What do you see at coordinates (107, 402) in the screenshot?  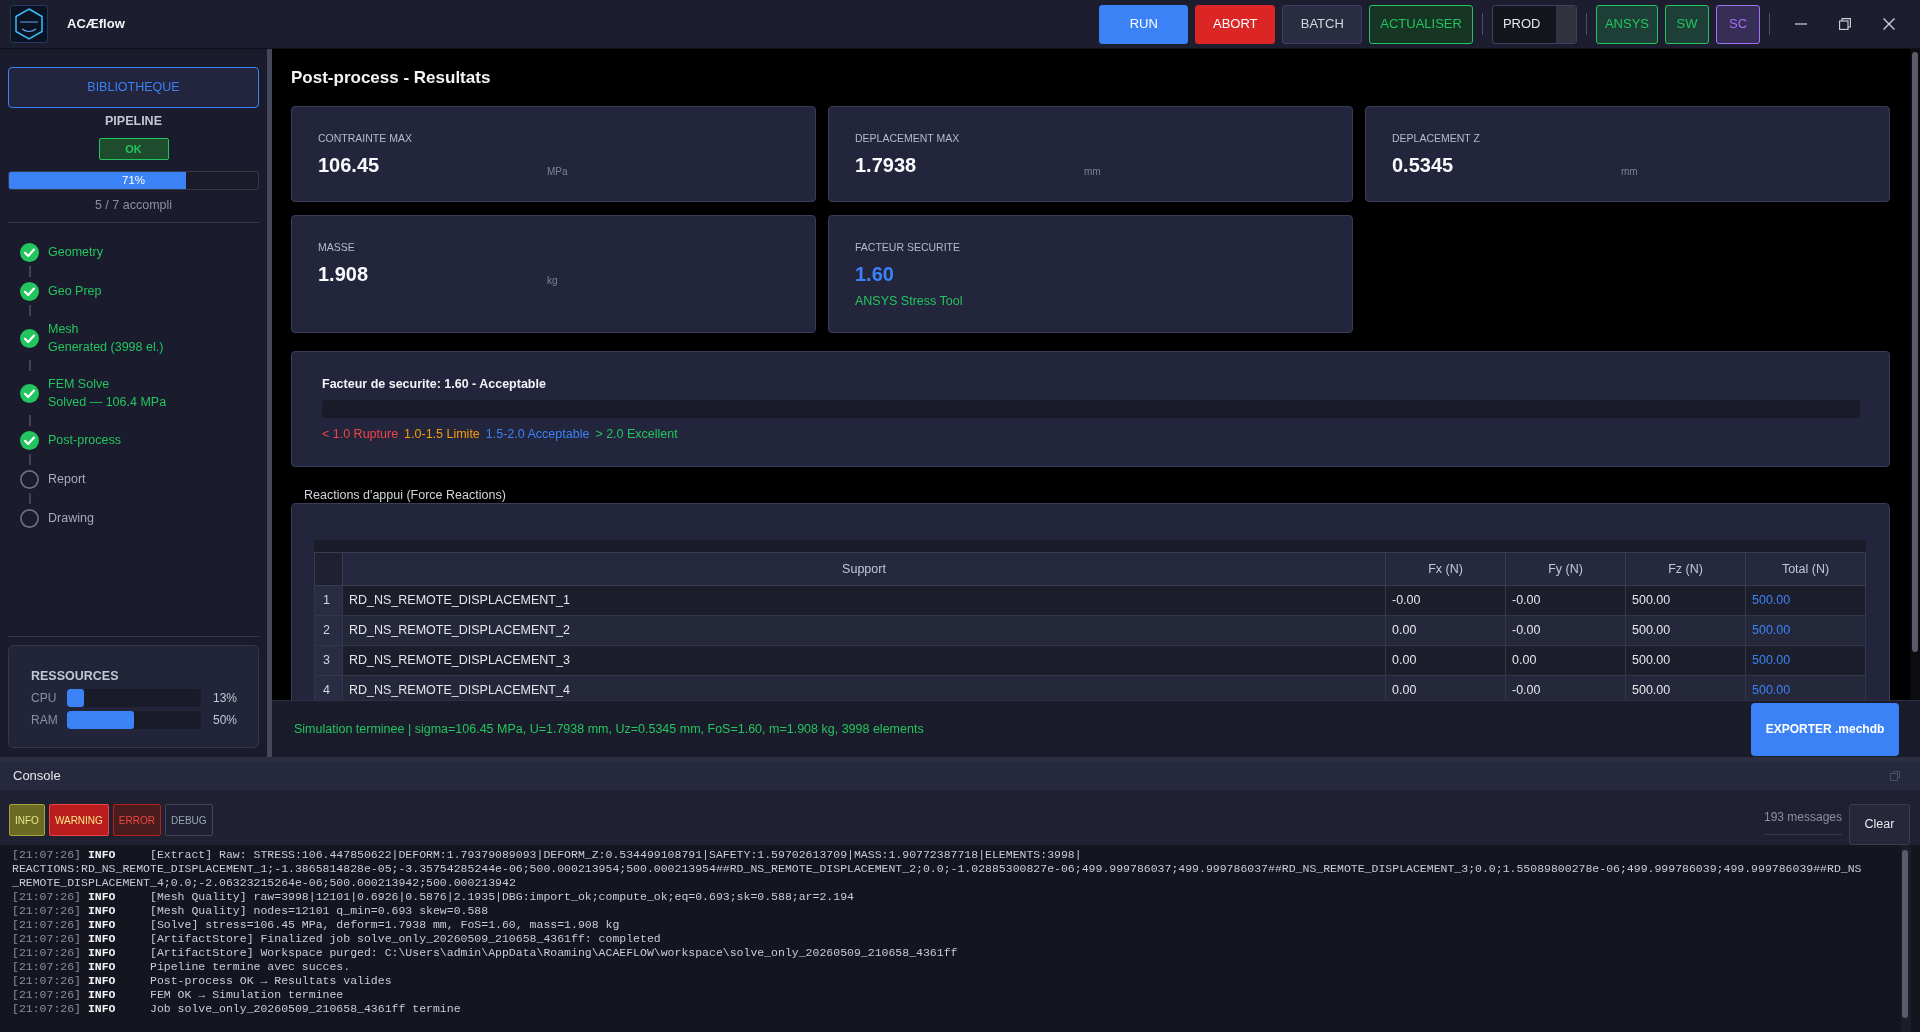 I see `step-detail: Solved — 106.4 MPa` at bounding box center [107, 402].